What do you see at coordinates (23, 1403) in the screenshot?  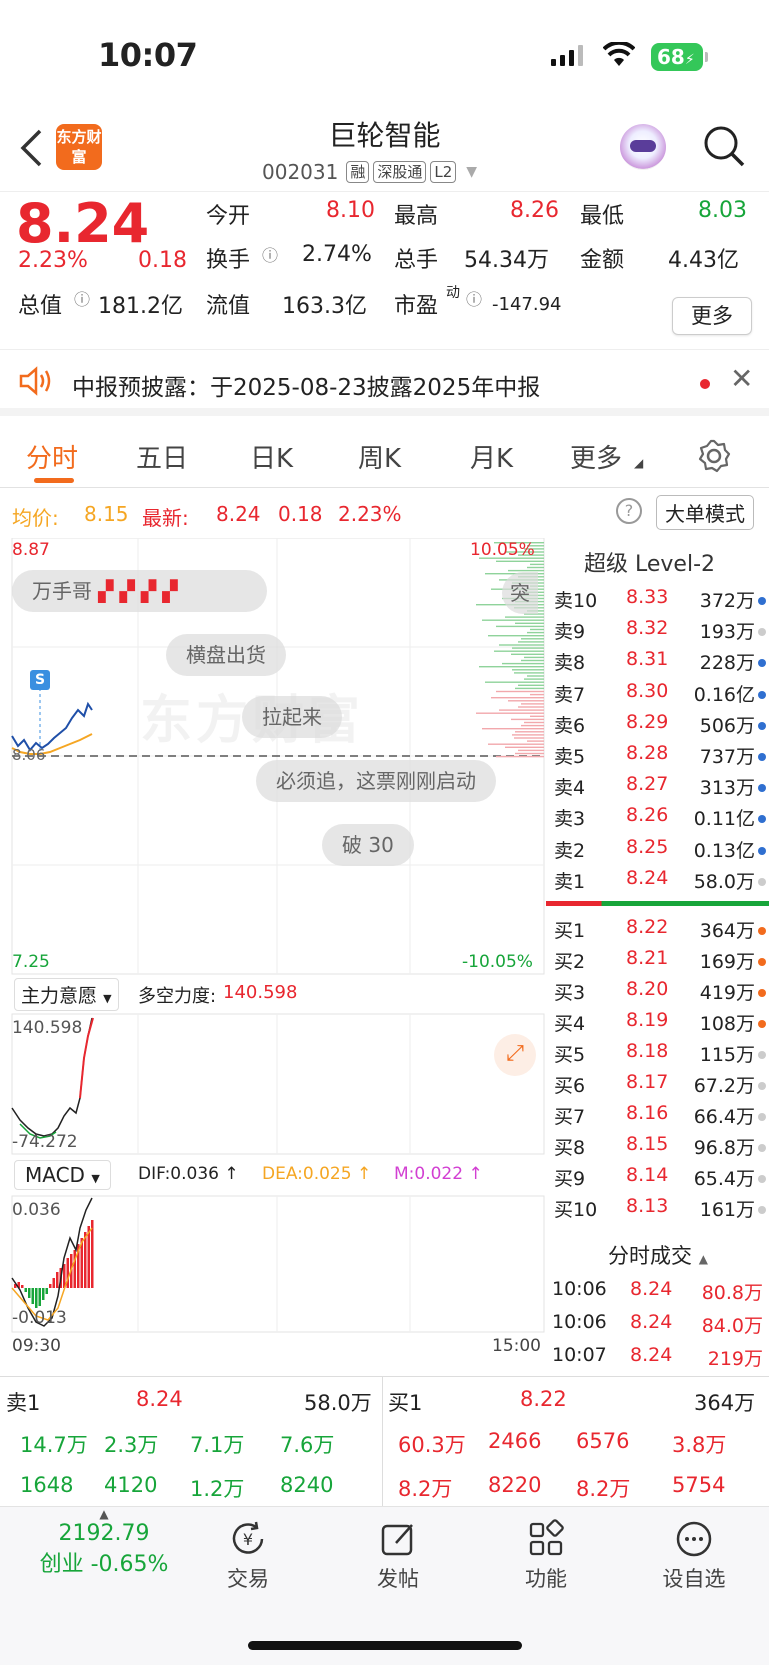 I see `sell1-label: 卖1` at bounding box center [23, 1403].